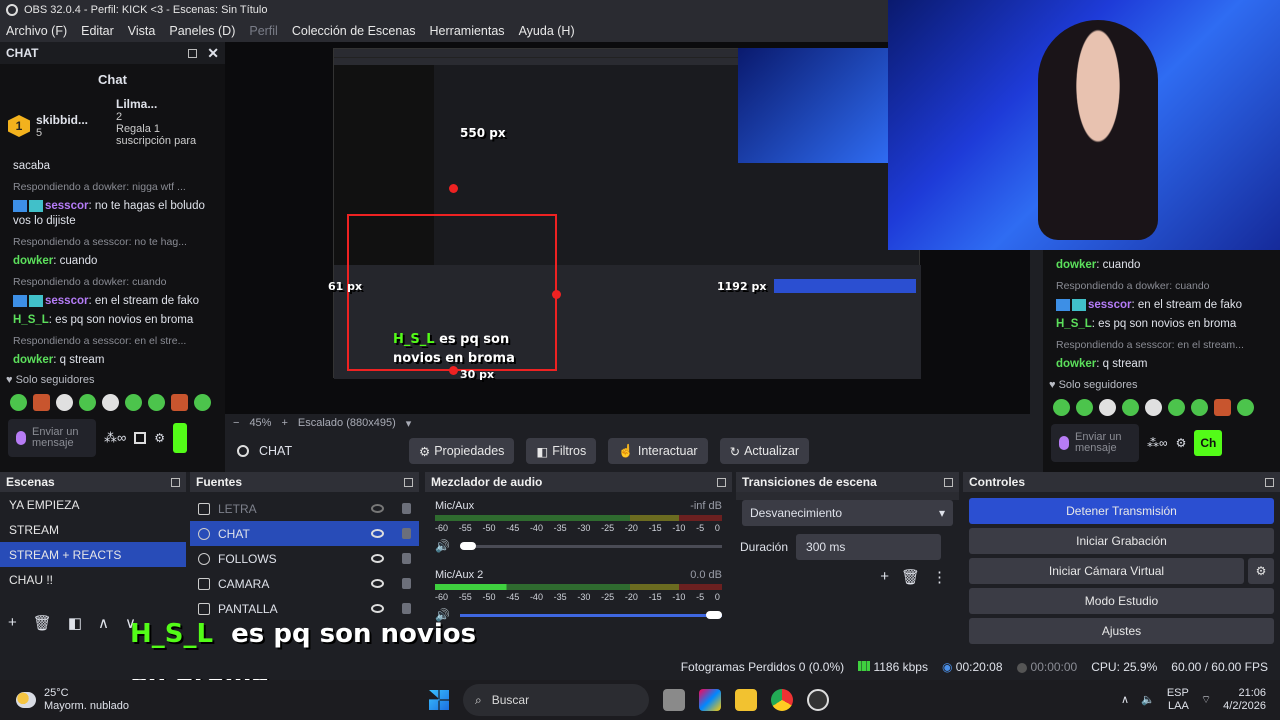 The width and height of the screenshot is (1280, 720). I want to click on menu-herramientas: Herramientas, so click(467, 31).